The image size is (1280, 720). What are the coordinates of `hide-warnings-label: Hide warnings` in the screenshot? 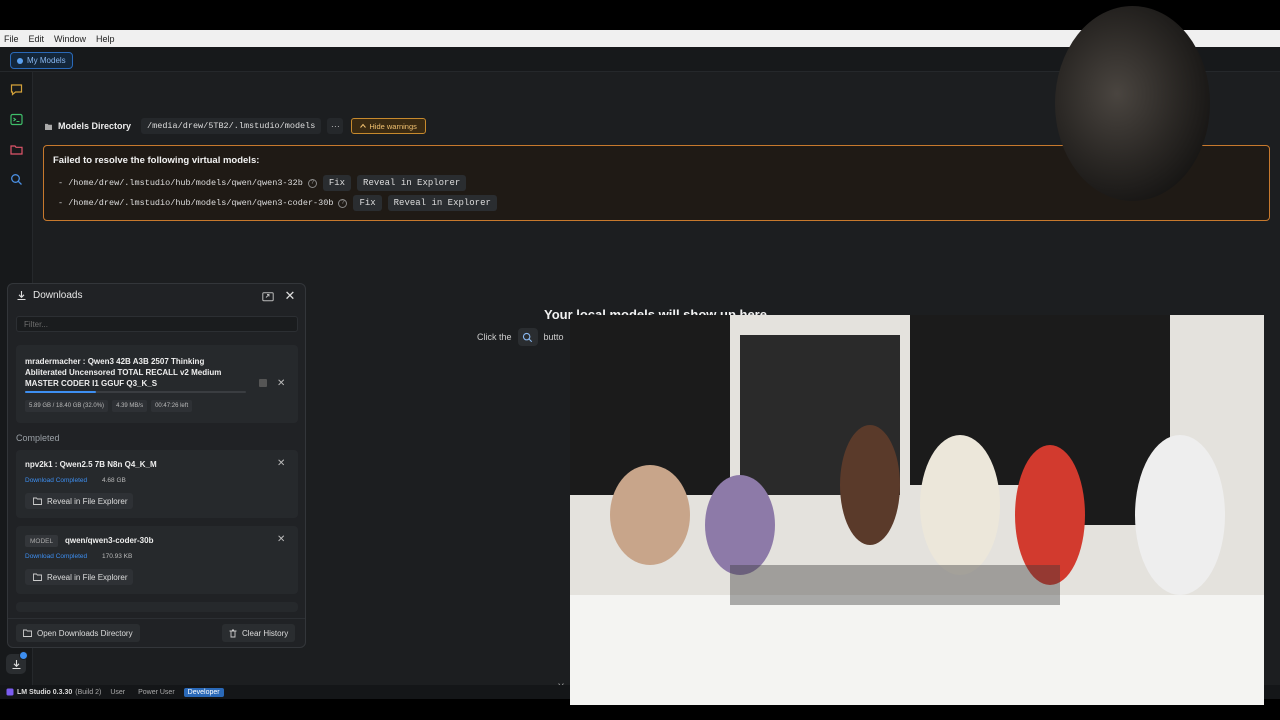 It's located at (393, 126).